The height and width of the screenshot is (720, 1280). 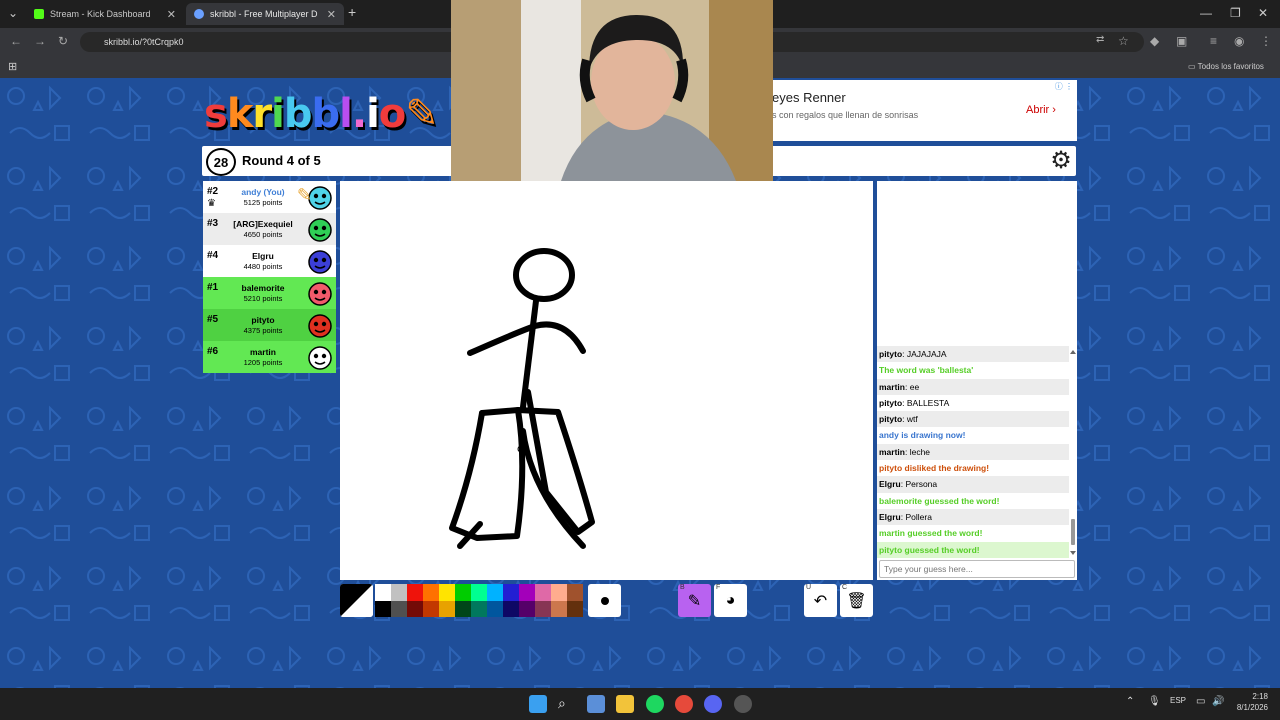 What do you see at coordinates (1181, 41) in the screenshot?
I see `puzzle-icon: ▣` at bounding box center [1181, 41].